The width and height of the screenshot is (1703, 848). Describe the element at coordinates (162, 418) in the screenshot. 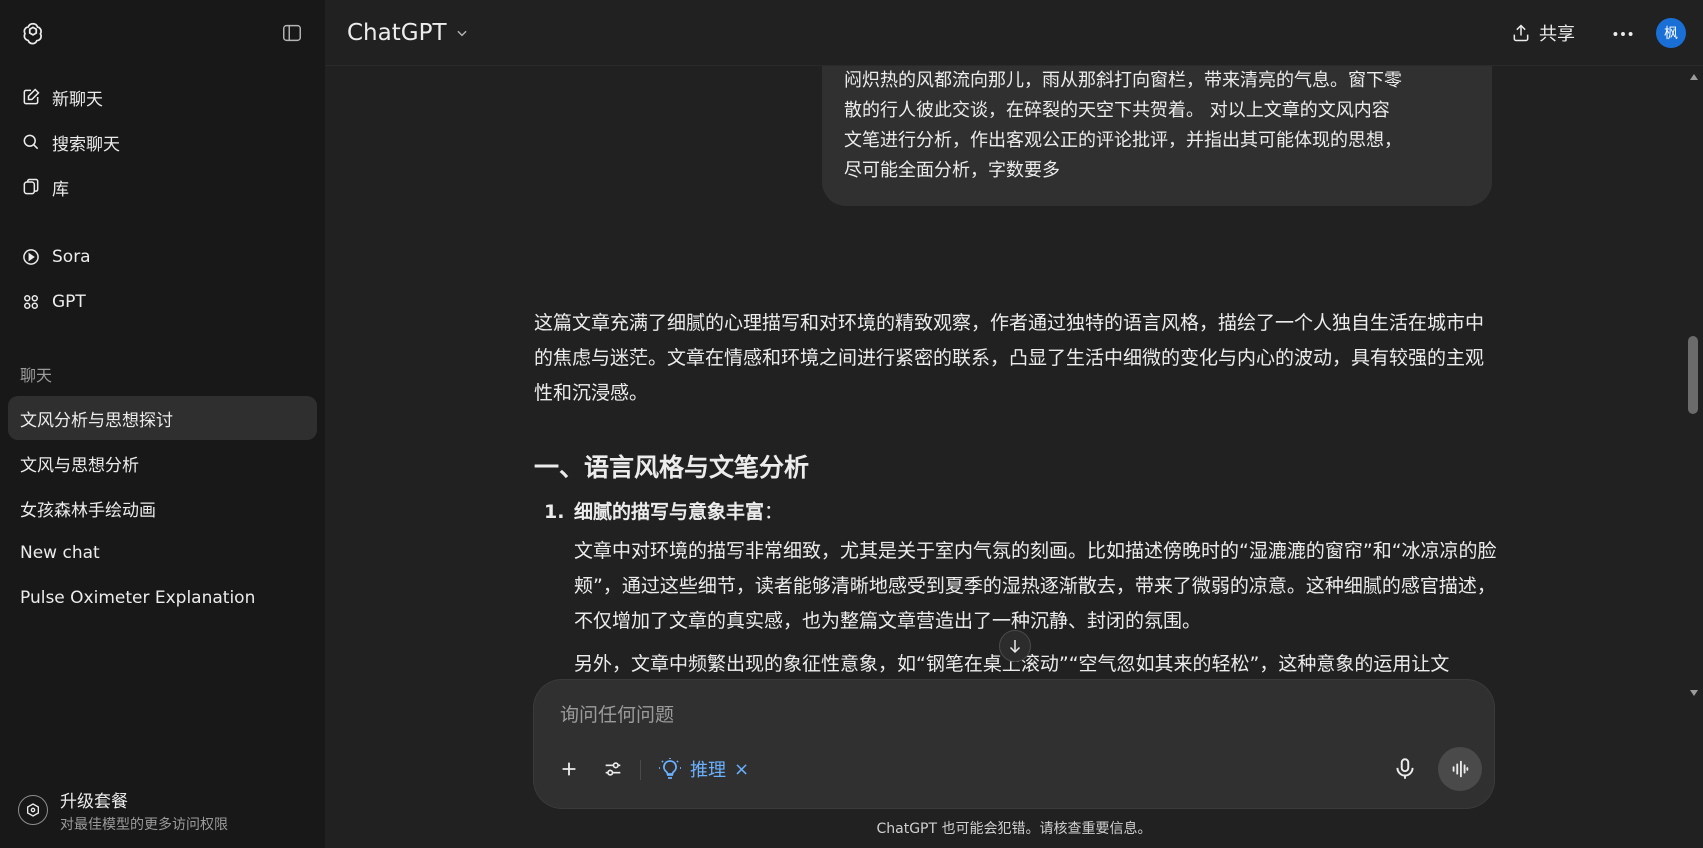

I see `chat-item: 文风分析与思想探讨` at that location.